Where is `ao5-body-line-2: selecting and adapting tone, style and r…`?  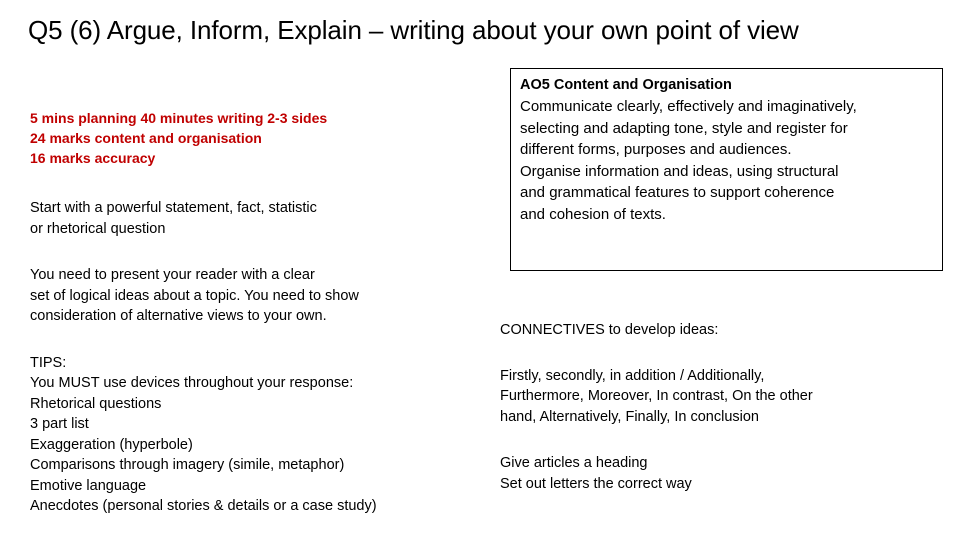 ao5-body-line-2: selecting and adapting tone, style and r… is located at coordinates (684, 128).